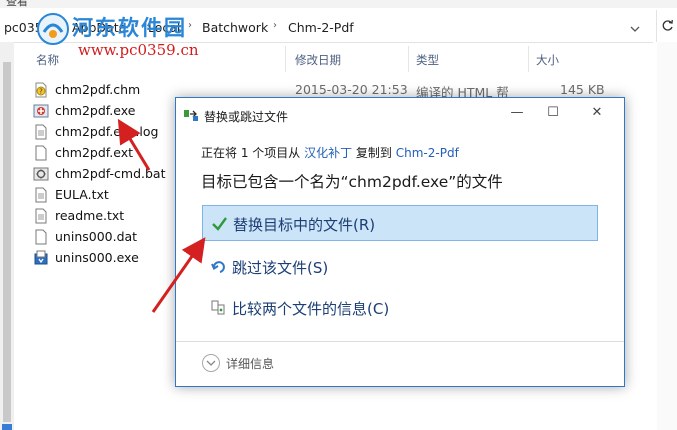 The image size is (677, 430). Describe the element at coordinates (129, 28) in the screenshot. I see `watermark-site-name: 河东软件园` at that location.